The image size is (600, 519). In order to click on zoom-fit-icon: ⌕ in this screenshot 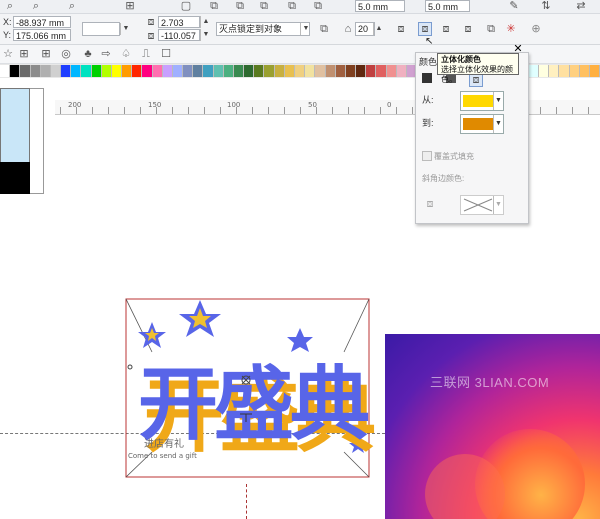, I will do `click(72, 6)`.